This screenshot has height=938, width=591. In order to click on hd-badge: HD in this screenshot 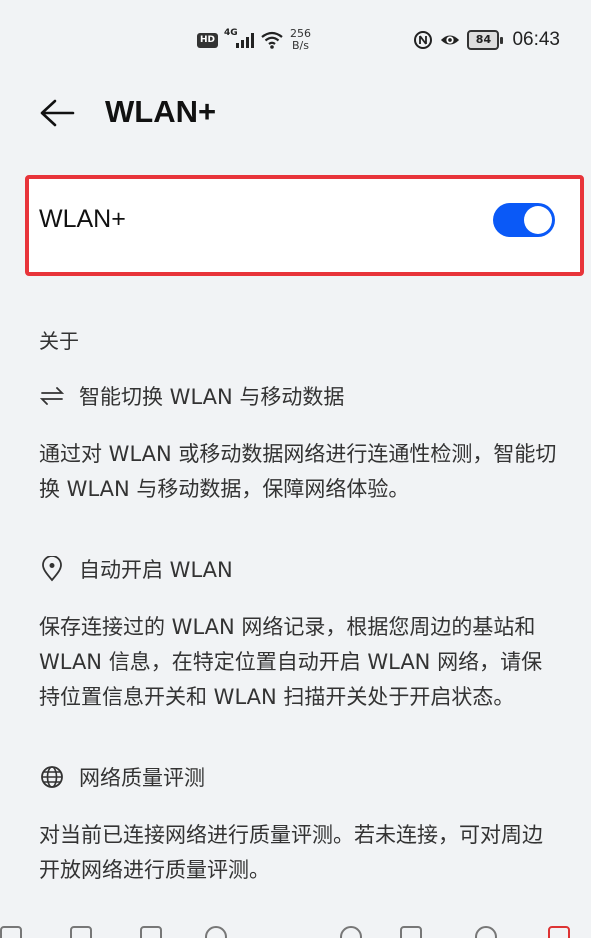, I will do `click(208, 40)`.